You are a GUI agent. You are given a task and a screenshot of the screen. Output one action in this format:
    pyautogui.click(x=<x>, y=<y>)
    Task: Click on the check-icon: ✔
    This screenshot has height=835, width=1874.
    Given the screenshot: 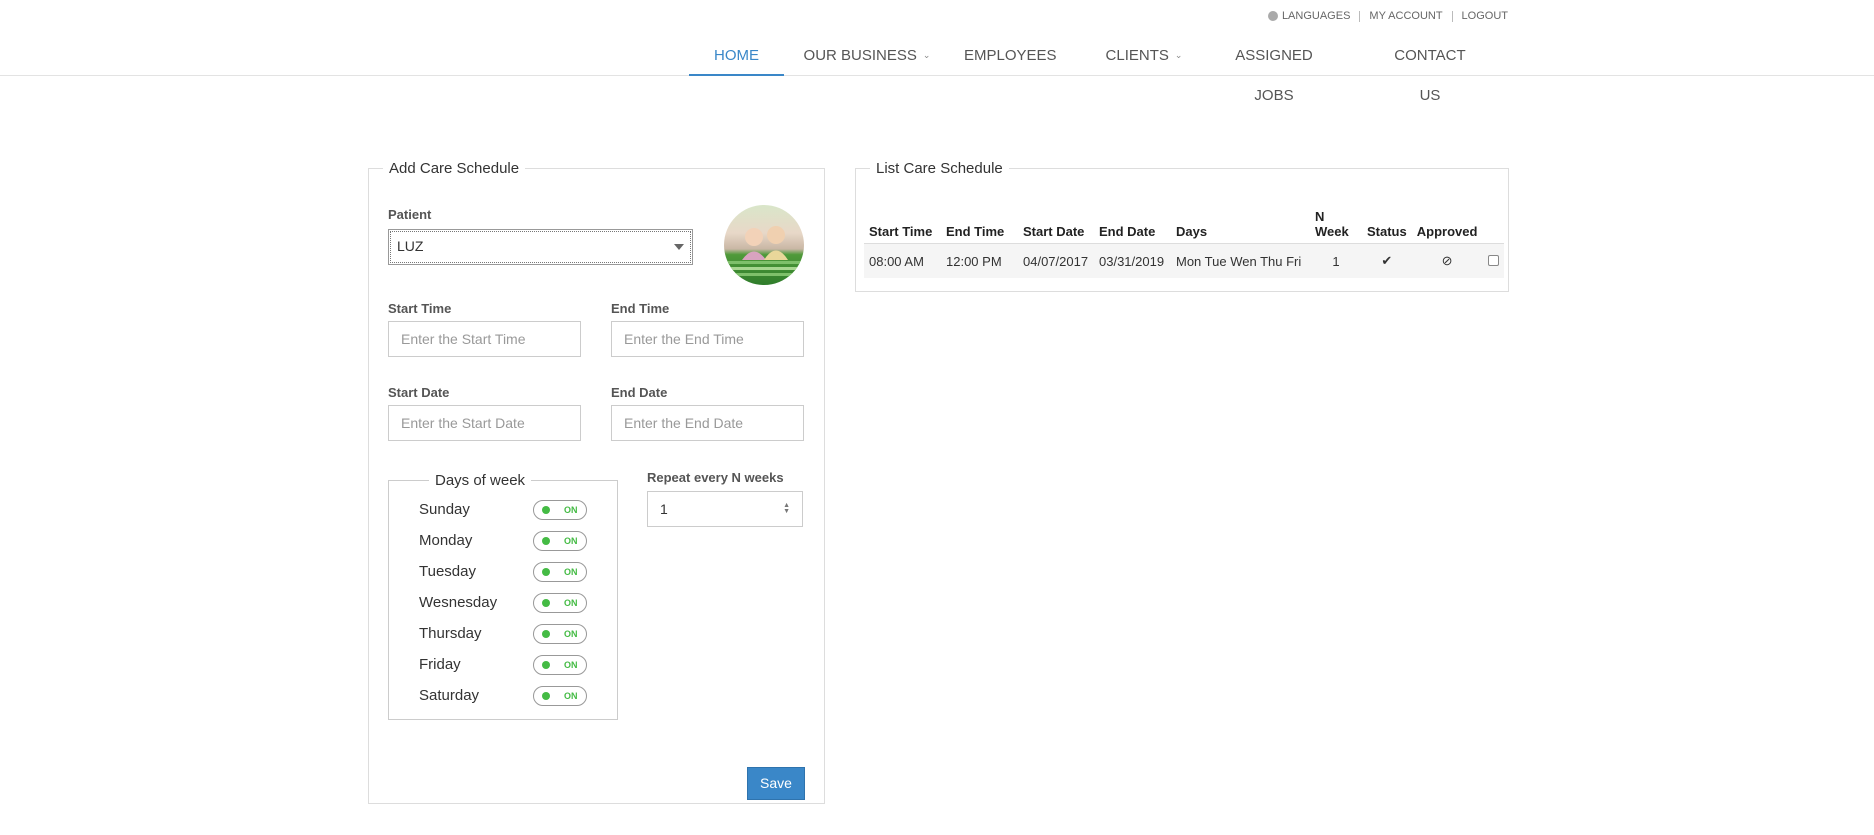 What is the action you would take?
    pyautogui.click(x=1386, y=260)
    